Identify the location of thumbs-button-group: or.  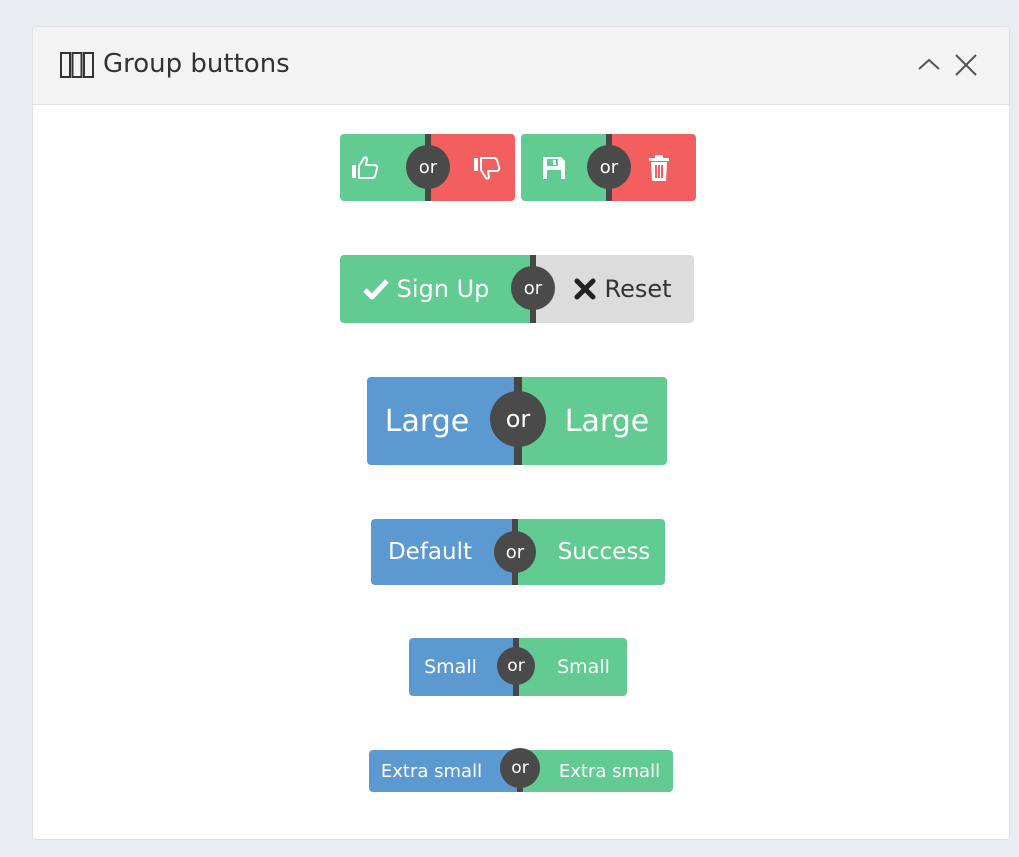
(427, 167).